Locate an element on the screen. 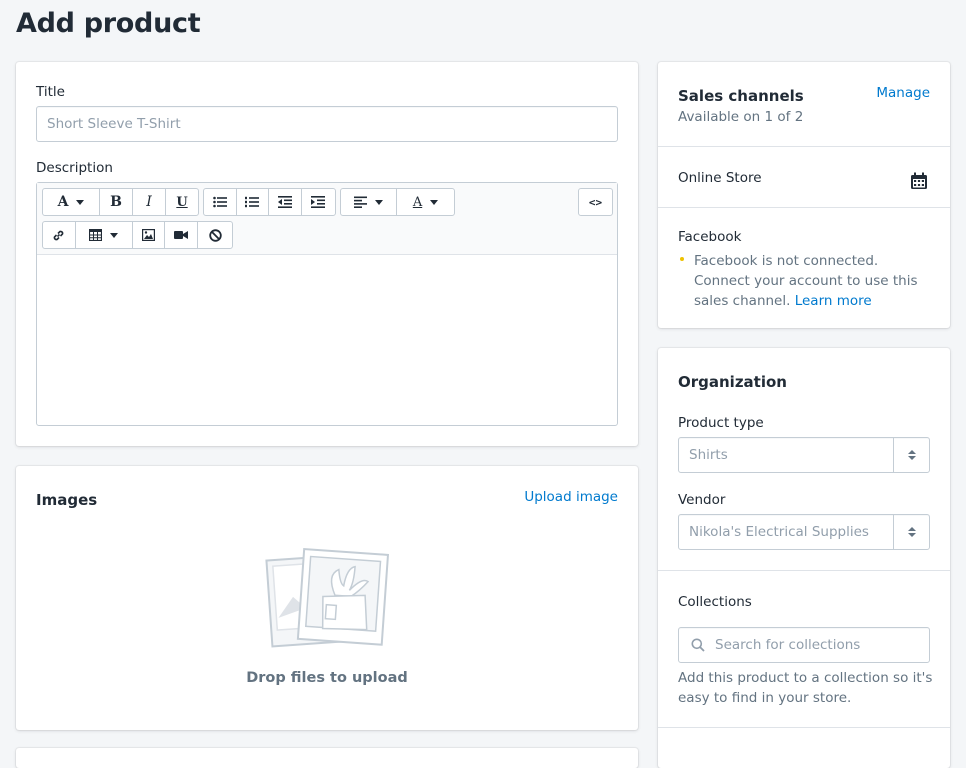 This screenshot has width=966, height=768. bullet-list-button is located at coordinates (220, 202).